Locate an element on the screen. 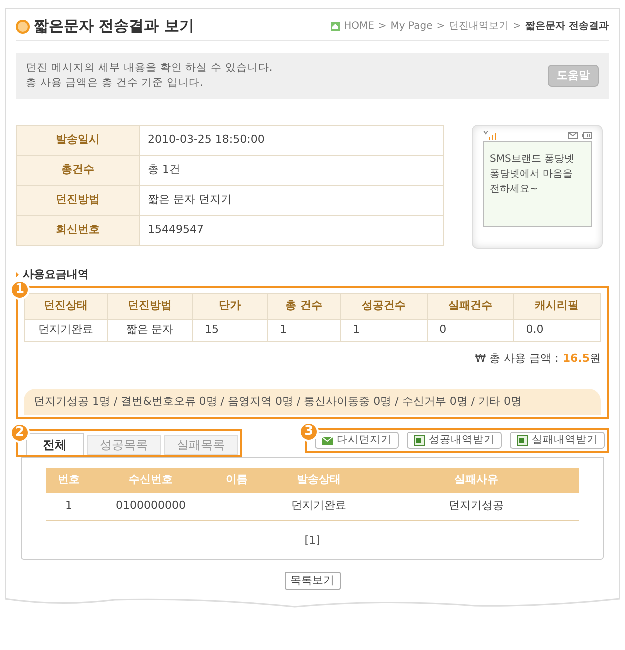 The image size is (625, 650). info-value: 짧은 문자 던지기 is located at coordinates (292, 201).